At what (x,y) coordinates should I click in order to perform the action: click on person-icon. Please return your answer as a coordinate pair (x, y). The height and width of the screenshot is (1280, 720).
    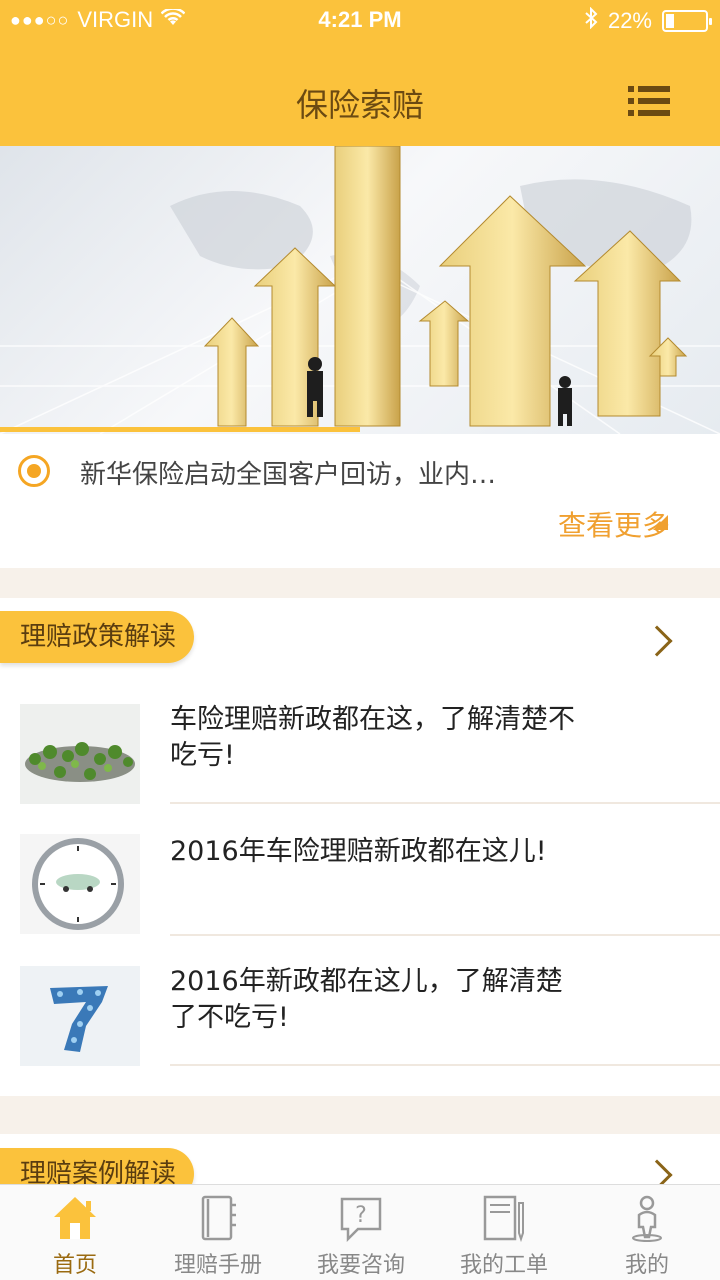
    Looking at the image, I should click on (647, 1218).